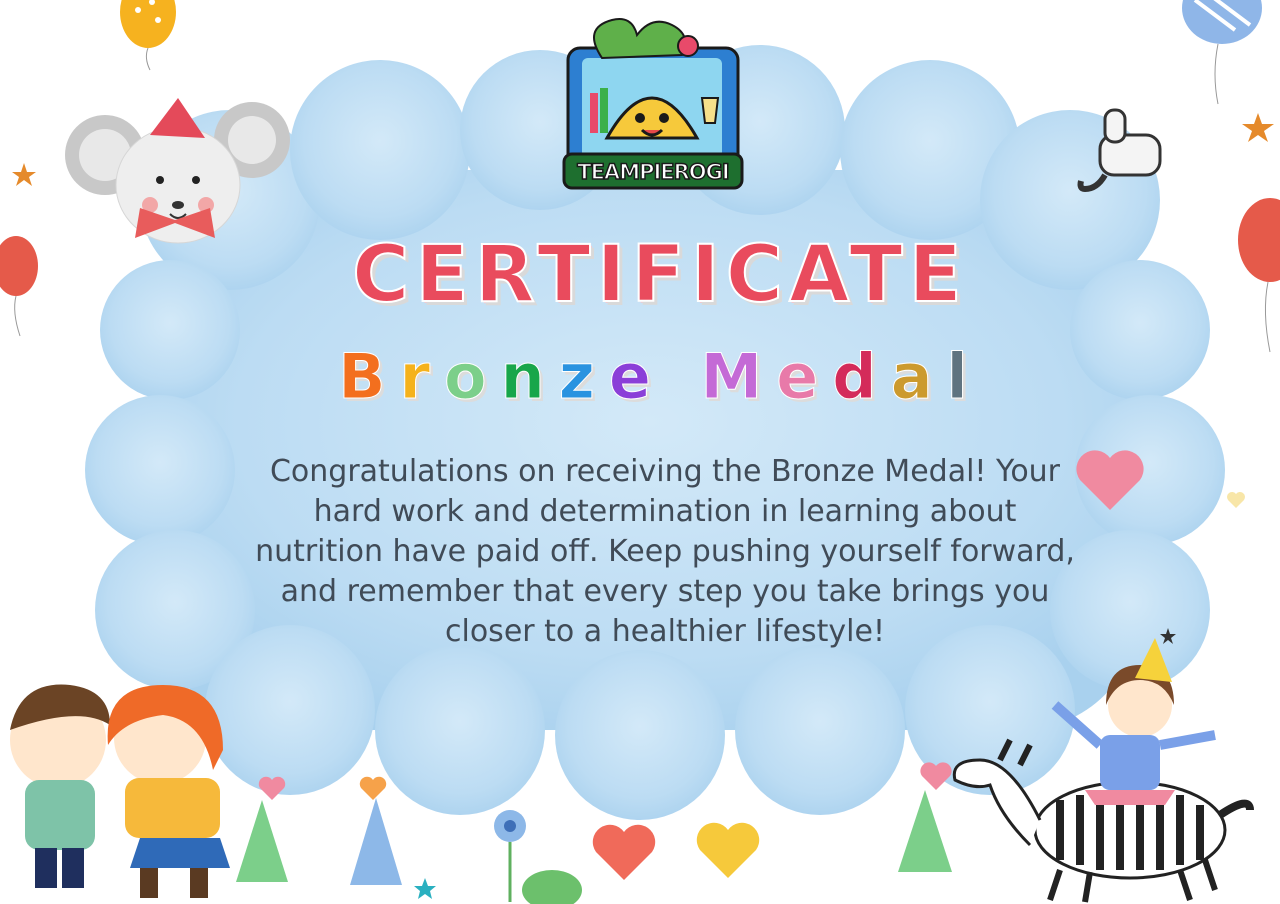 The width and height of the screenshot is (1280, 904). Describe the element at coordinates (1259, 275) in the screenshot. I see `balloon-red-right` at that location.